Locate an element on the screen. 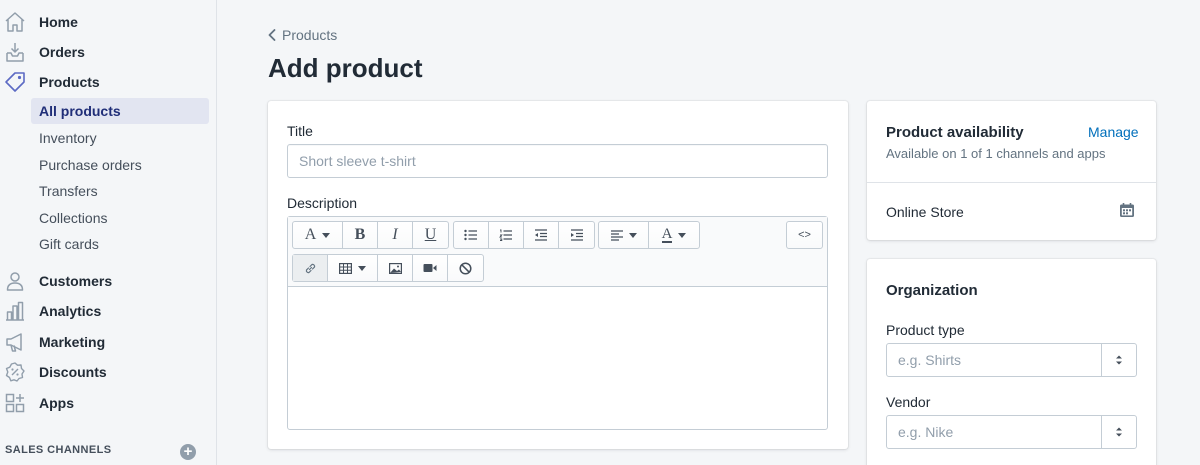 This screenshot has width=1200, height=465. add-sales-channel-icon: + is located at coordinates (188, 452).